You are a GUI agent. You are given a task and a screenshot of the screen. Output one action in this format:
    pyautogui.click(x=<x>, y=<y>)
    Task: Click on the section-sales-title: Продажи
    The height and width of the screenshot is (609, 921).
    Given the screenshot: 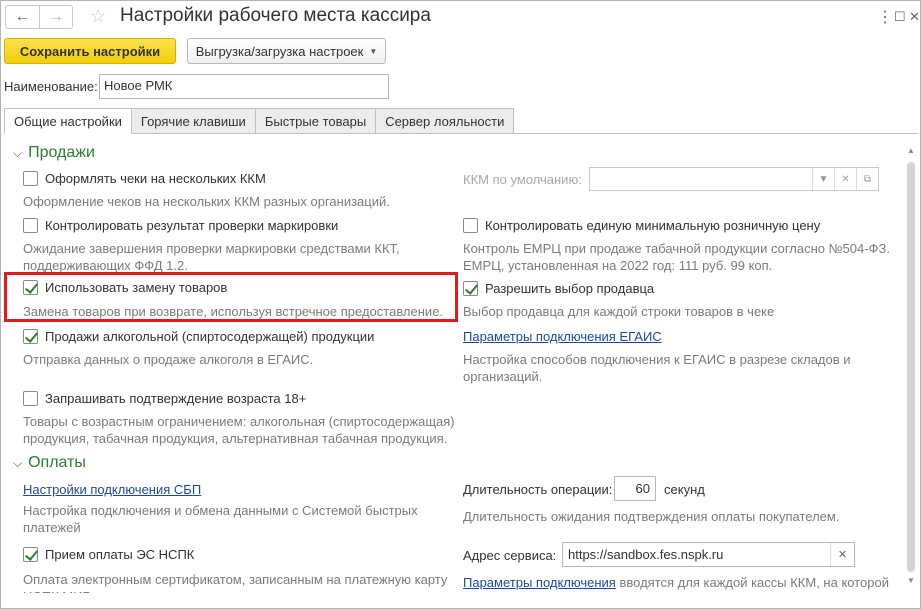 What is the action you would take?
    pyautogui.click(x=61, y=152)
    